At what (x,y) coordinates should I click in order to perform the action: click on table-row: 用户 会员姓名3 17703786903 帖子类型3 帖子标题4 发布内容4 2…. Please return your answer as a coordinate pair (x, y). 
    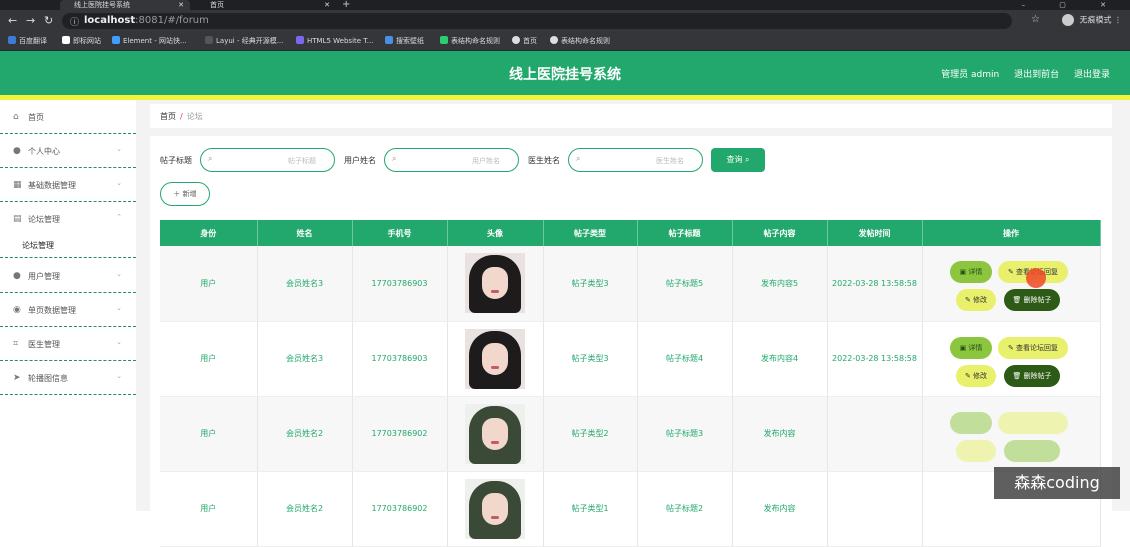
    Looking at the image, I should click on (630, 359).